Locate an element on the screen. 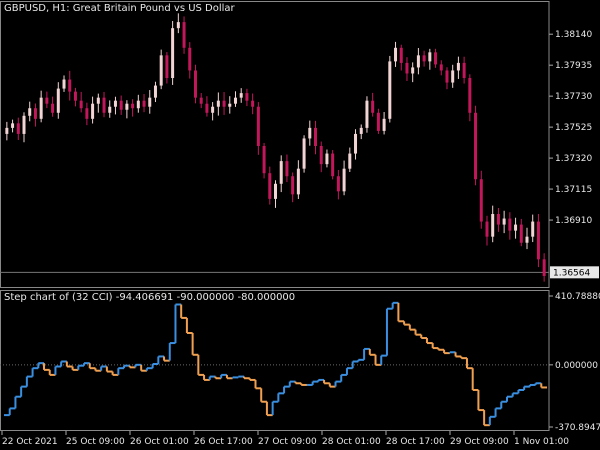 The height and width of the screenshot is (450, 600). price-tick-label: 1.37730 is located at coordinates (573, 97).